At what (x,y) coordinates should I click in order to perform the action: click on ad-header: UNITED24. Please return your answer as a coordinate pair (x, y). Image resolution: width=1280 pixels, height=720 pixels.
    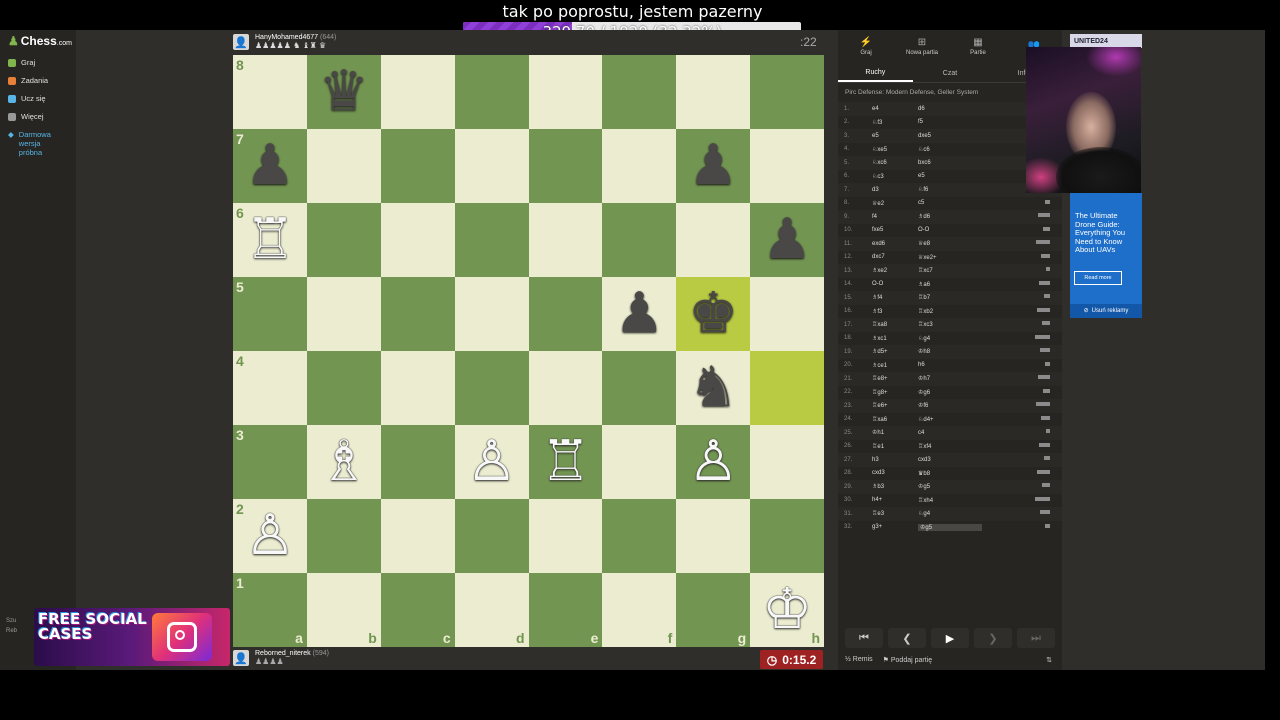
    Looking at the image, I should click on (1106, 41).